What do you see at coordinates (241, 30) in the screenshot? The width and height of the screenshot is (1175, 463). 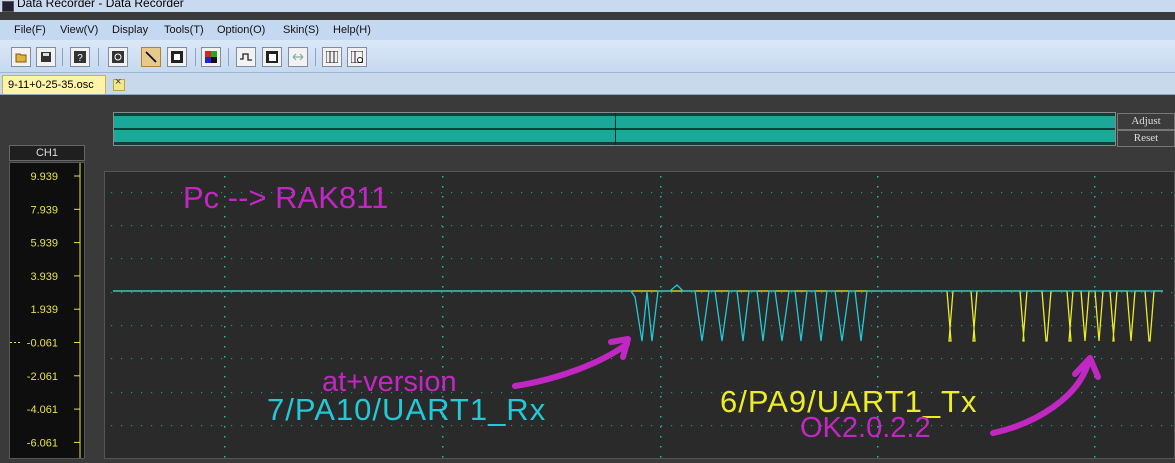 I see `menu-option: Option(O)` at bounding box center [241, 30].